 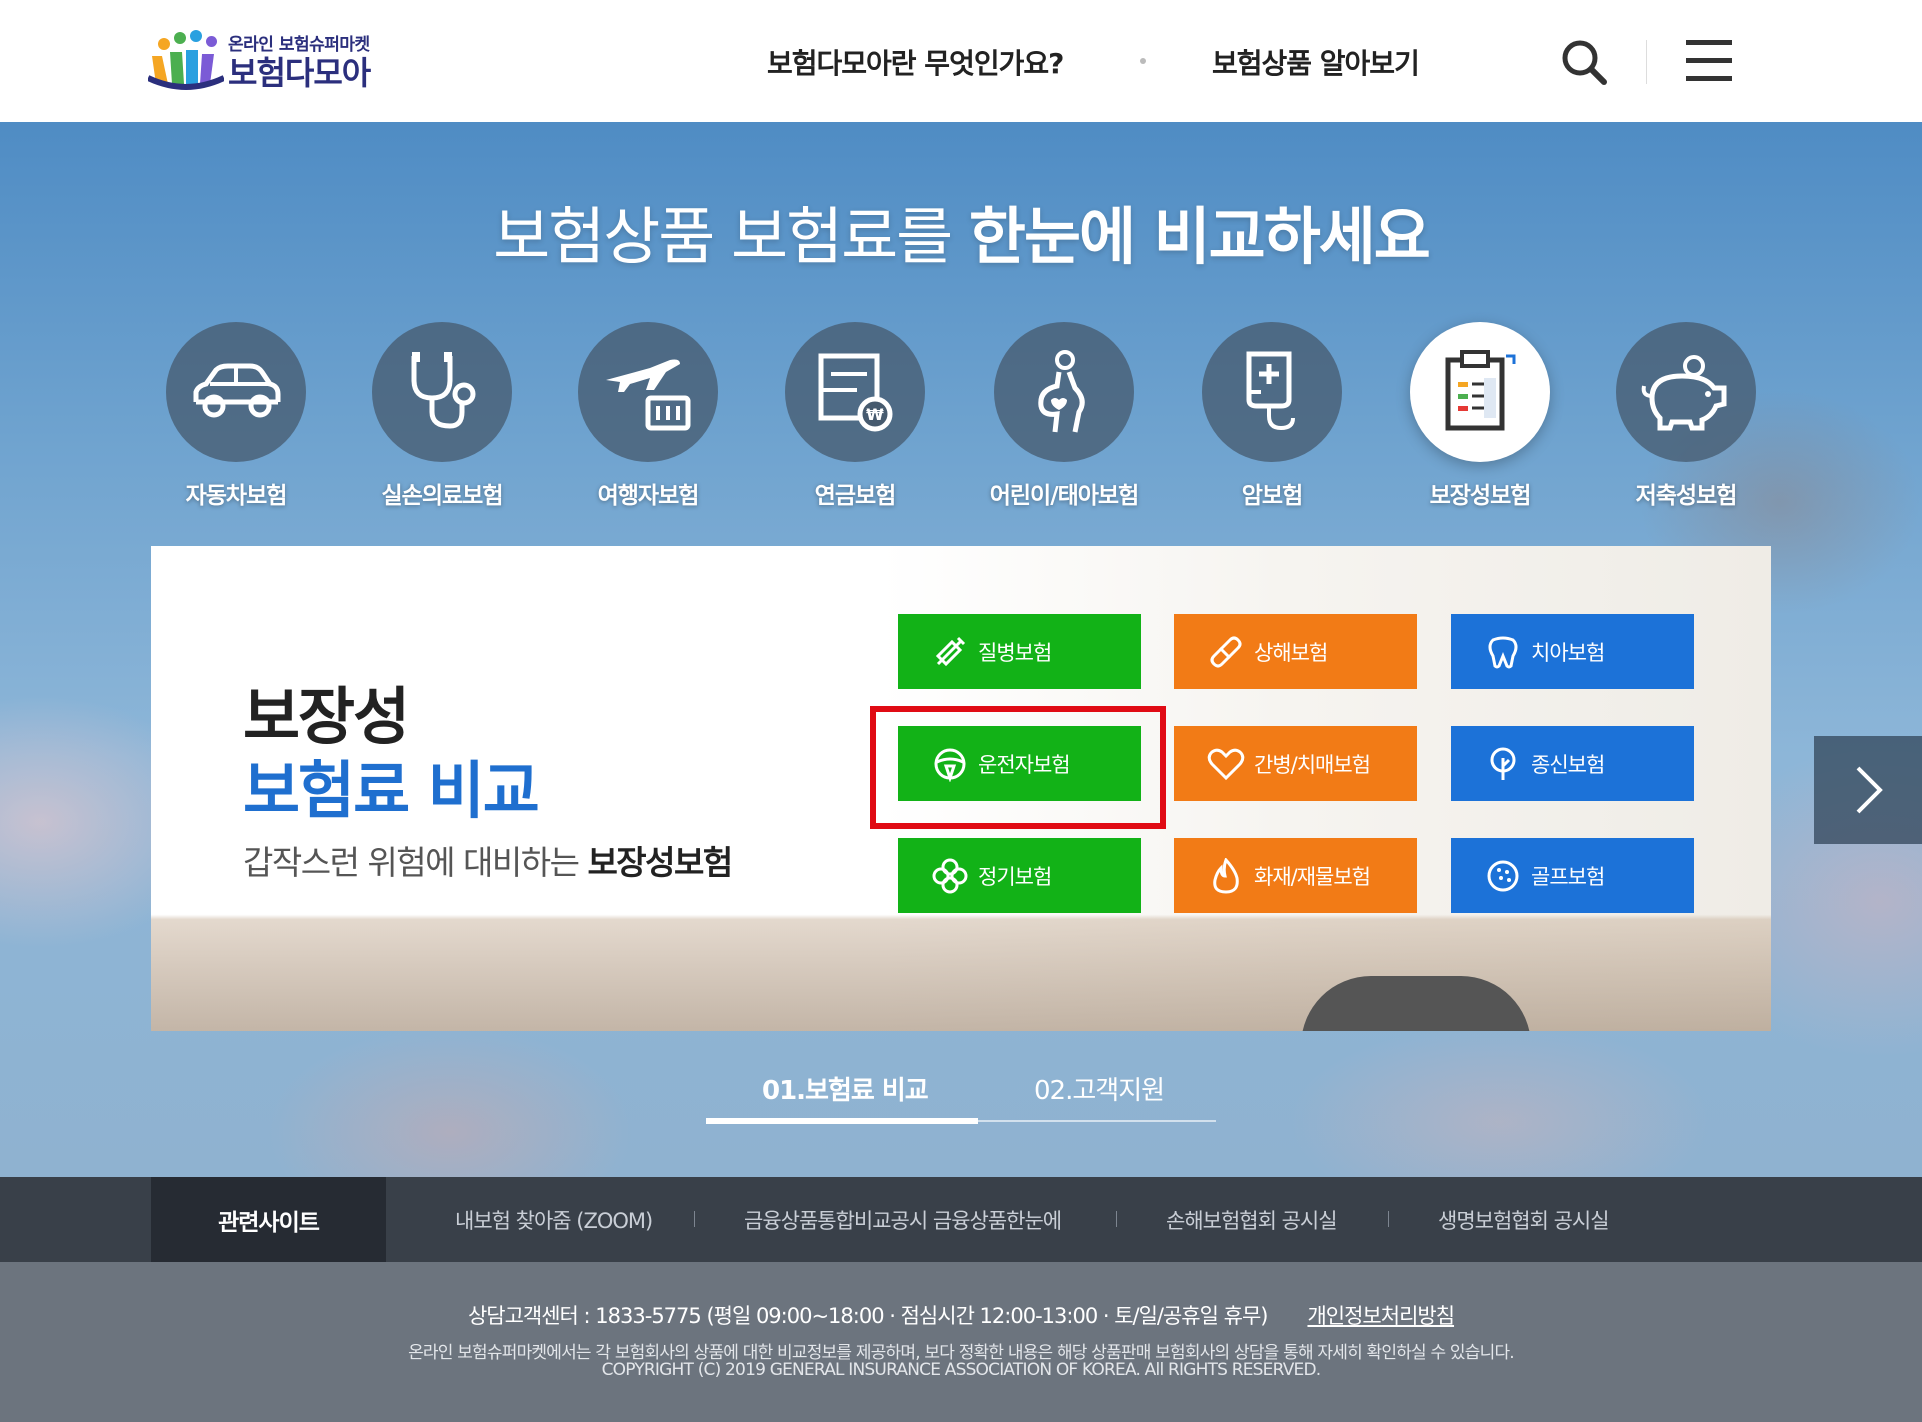 What do you see at coordinates (1252, 1220) in the screenshot?
I see `related-link-nonlife-association: 손해보험협회 공시실` at bounding box center [1252, 1220].